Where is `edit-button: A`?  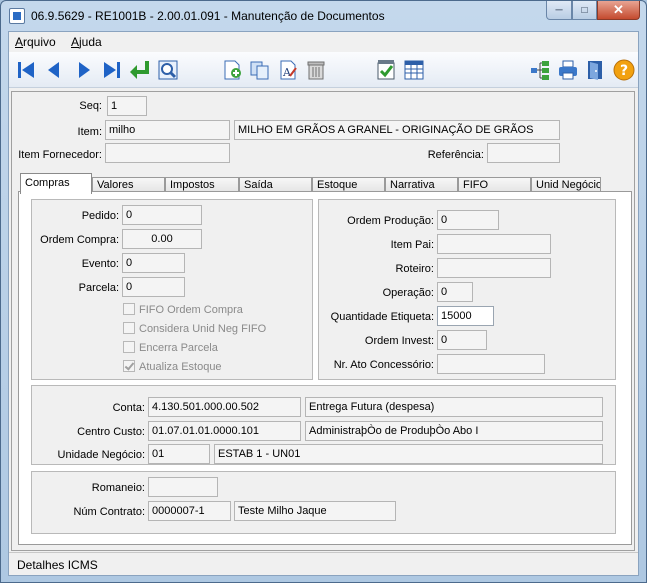 edit-button: A is located at coordinates (288, 70).